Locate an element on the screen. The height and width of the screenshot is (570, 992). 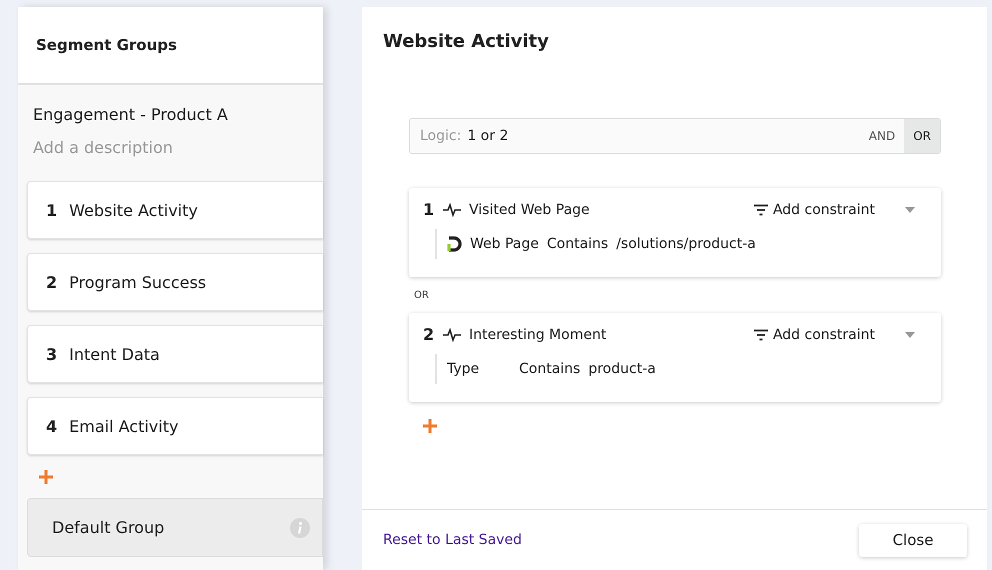
default-group-item: Default Group is located at coordinates (175, 527).